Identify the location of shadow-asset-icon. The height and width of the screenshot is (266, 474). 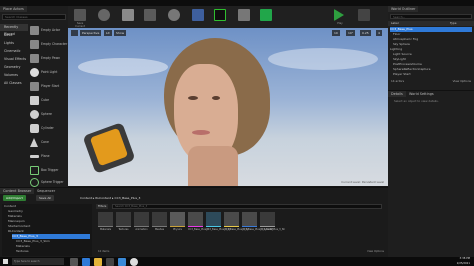
(267, 219).